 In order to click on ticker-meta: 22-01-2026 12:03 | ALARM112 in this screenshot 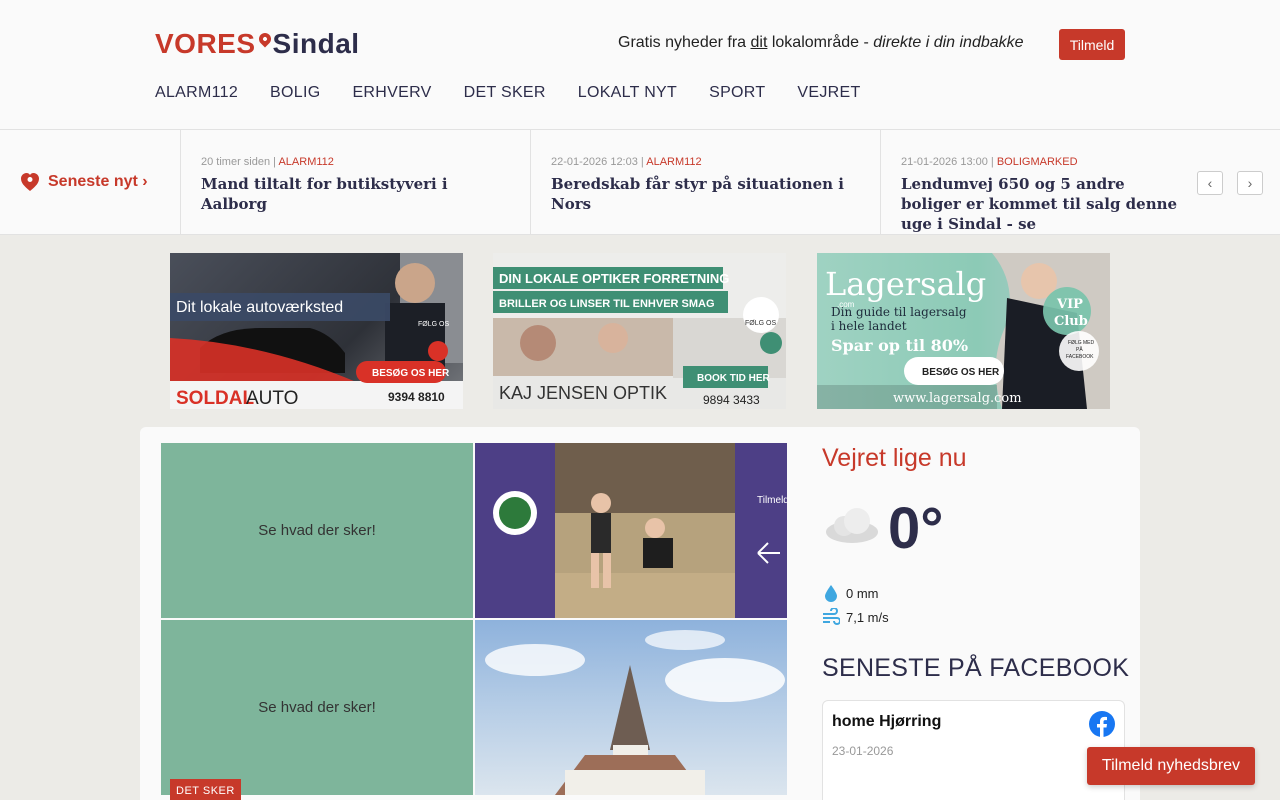, I will do `click(626, 162)`.